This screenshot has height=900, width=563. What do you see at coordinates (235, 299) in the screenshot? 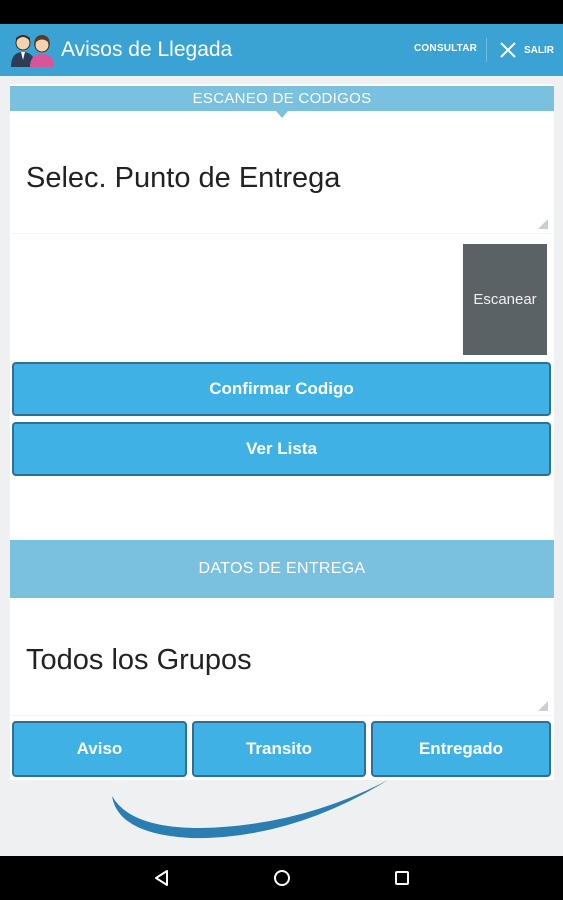
I see `code-input` at bounding box center [235, 299].